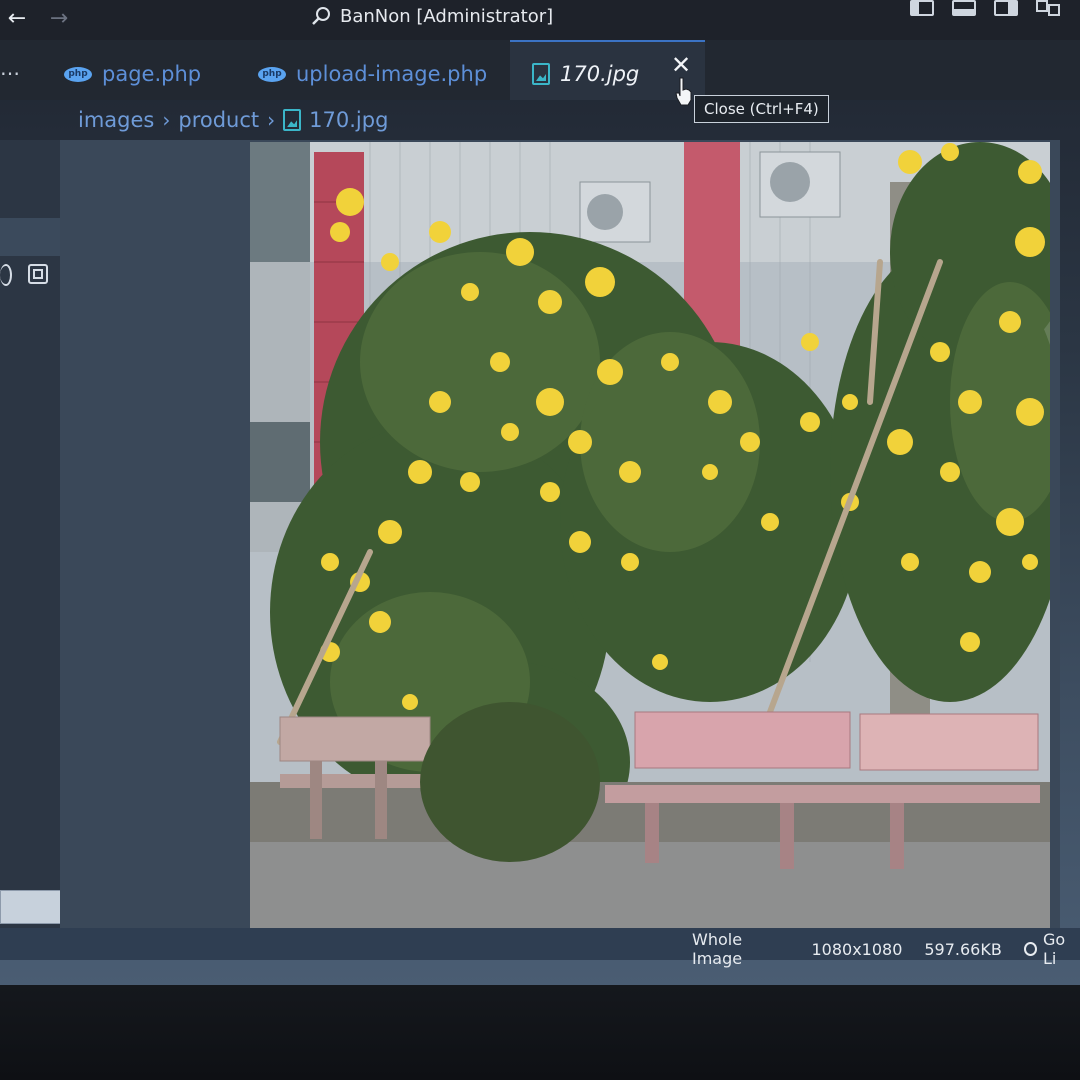 The width and height of the screenshot is (1080, 1080). I want to click on monitor-bezel, so click(540, 1032).